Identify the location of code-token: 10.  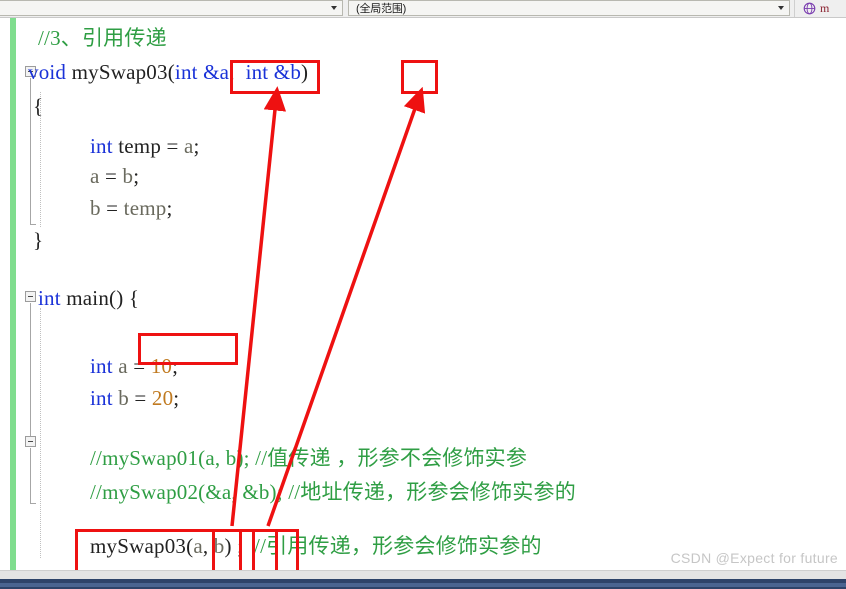
(161, 366).